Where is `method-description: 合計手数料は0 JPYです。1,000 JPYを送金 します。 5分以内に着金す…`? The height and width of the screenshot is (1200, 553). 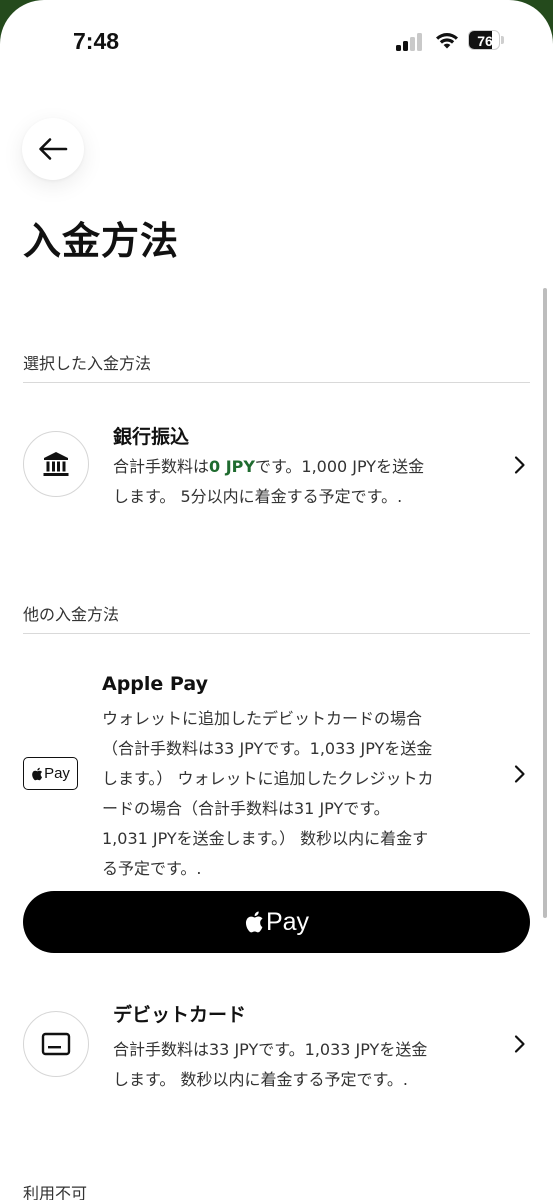
method-description: 合計手数料は0 JPYです。1,000 JPYを送金 します。 5分以内に着金す… is located at coordinates (300, 482).